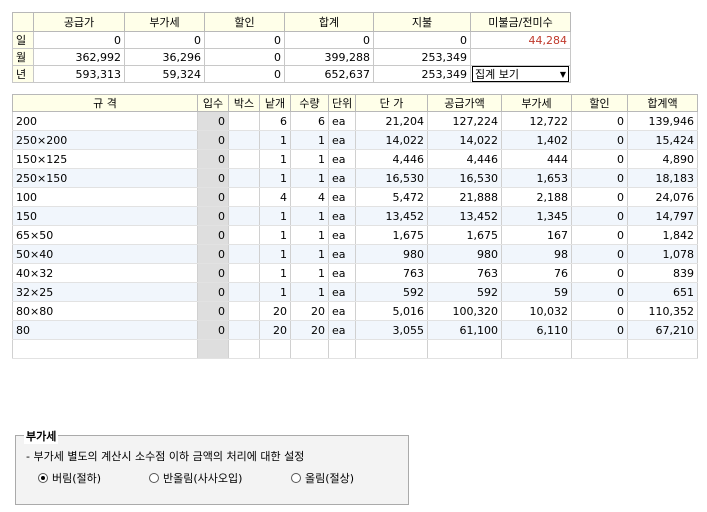 The height and width of the screenshot is (512, 707). I want to click on cell-unit, so click(342, 349).